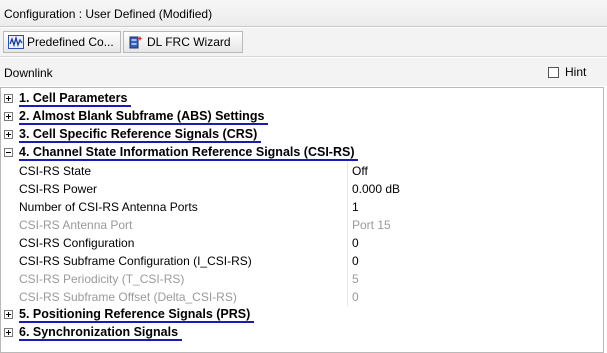 Image resolution: width=607 pixels, height=353 pixels. What do you see at coordinates (58, 189) in the screenshot?
I see `property-name: CSI-RS Power` at bounding box center [58, 189].